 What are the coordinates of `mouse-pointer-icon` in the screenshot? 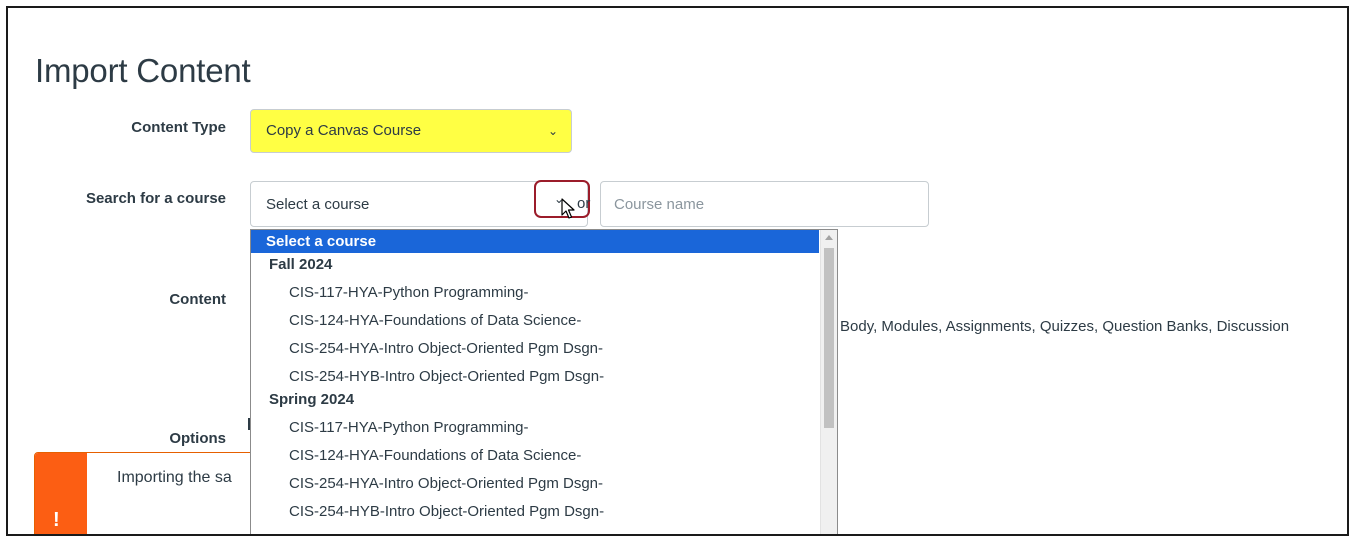 It's located at (568, 208).